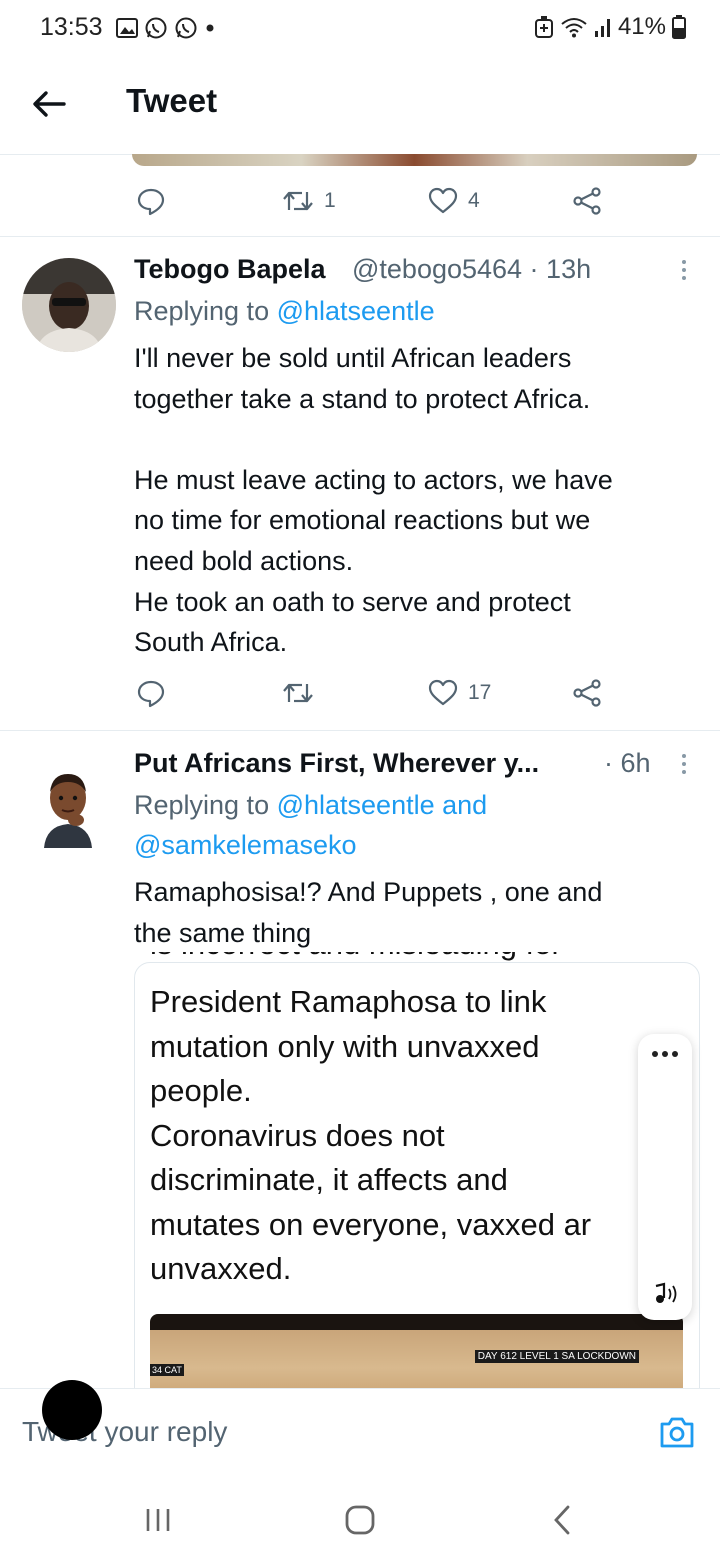 The image size is (720, 1560). What do you see at coordinates (348, 1001) in the screenshot?
I see `embed-line: President Ramaphosa to link` at bounding box center [348, 1001].